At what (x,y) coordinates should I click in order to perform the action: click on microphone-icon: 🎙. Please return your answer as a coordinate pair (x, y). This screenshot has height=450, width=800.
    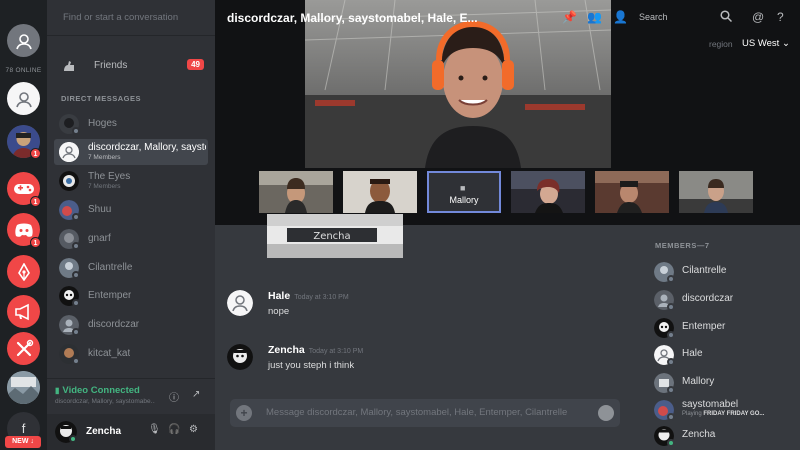
    Looking at the image, I should click on (154, 429).